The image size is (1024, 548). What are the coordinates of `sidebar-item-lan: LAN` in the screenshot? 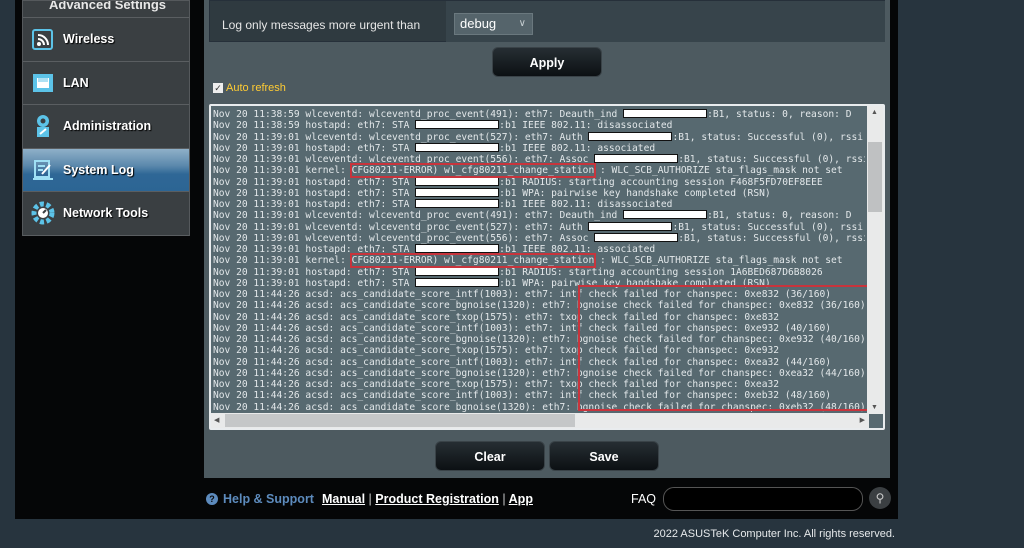 It's located at (106, 83).